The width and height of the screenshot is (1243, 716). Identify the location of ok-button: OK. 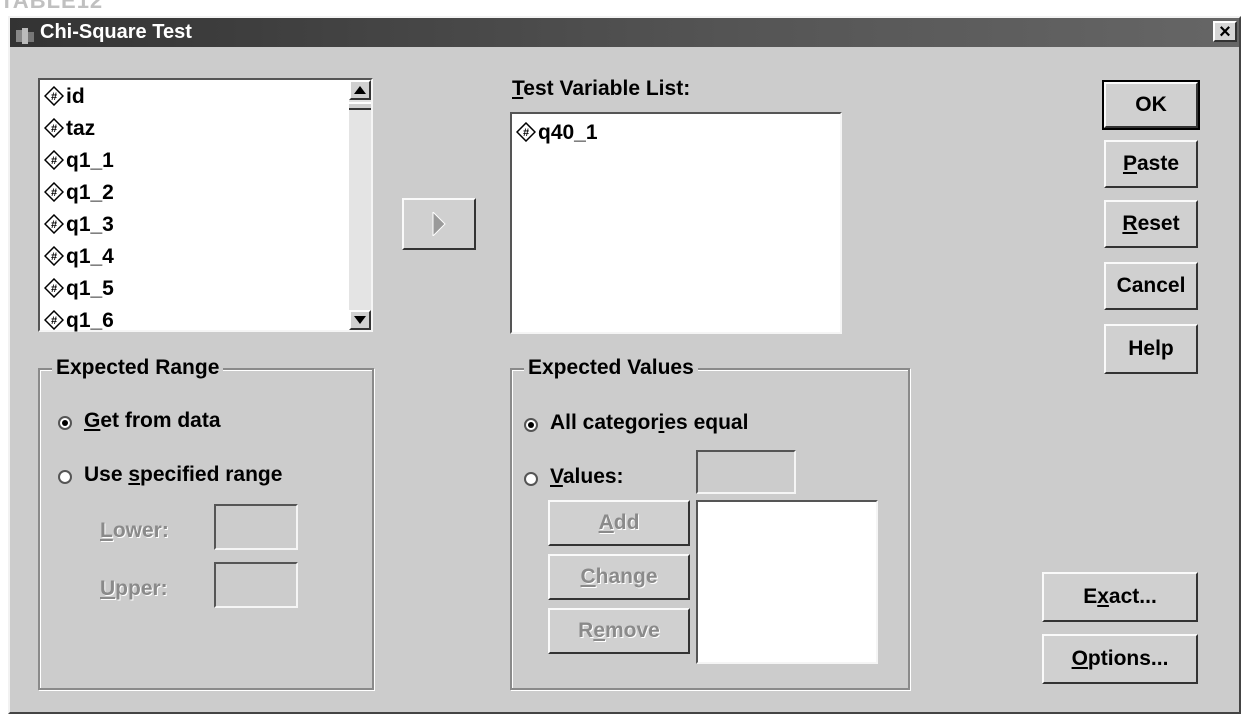
(1151, 105).